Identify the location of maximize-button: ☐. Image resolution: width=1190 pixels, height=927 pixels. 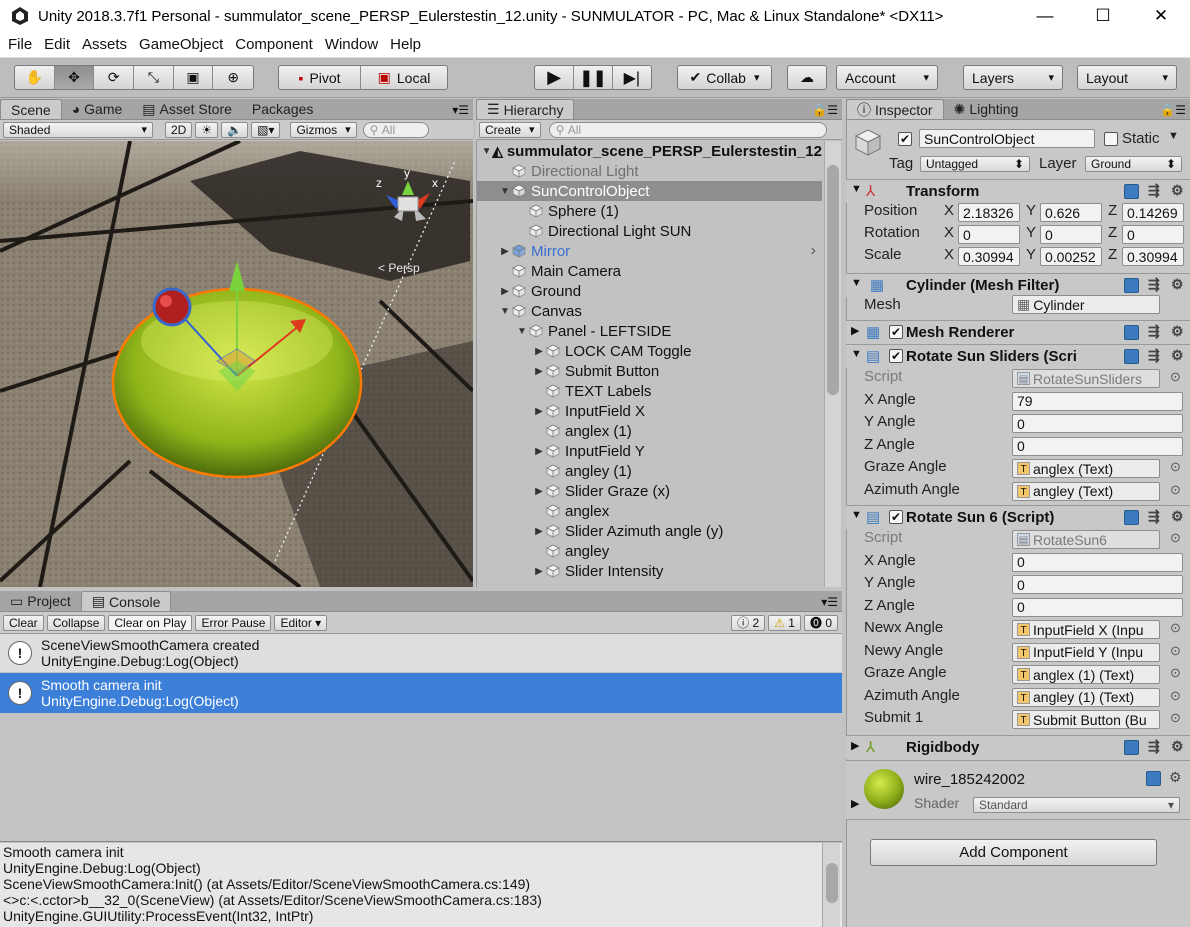
(1103, 16).